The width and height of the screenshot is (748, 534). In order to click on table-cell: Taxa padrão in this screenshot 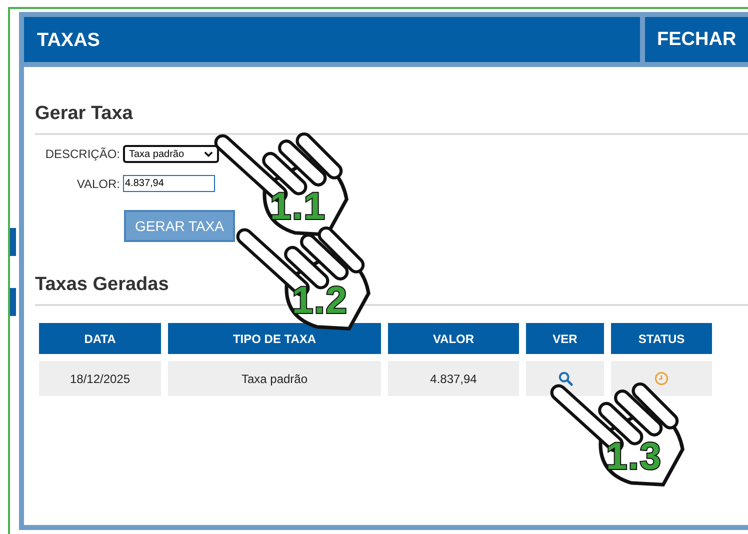, I will do `click(274, 378)`.